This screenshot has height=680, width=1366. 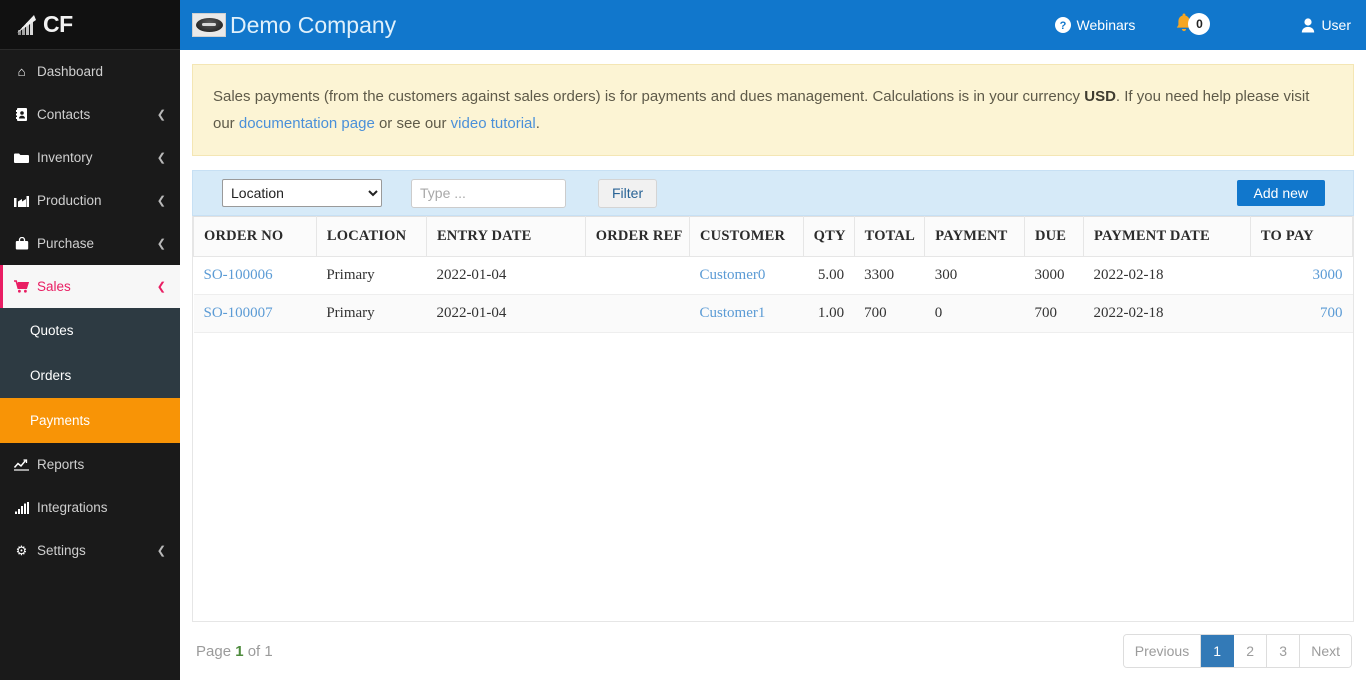 I want to click on sidebar-item-label: Integrations, so click(x=72, y=507).